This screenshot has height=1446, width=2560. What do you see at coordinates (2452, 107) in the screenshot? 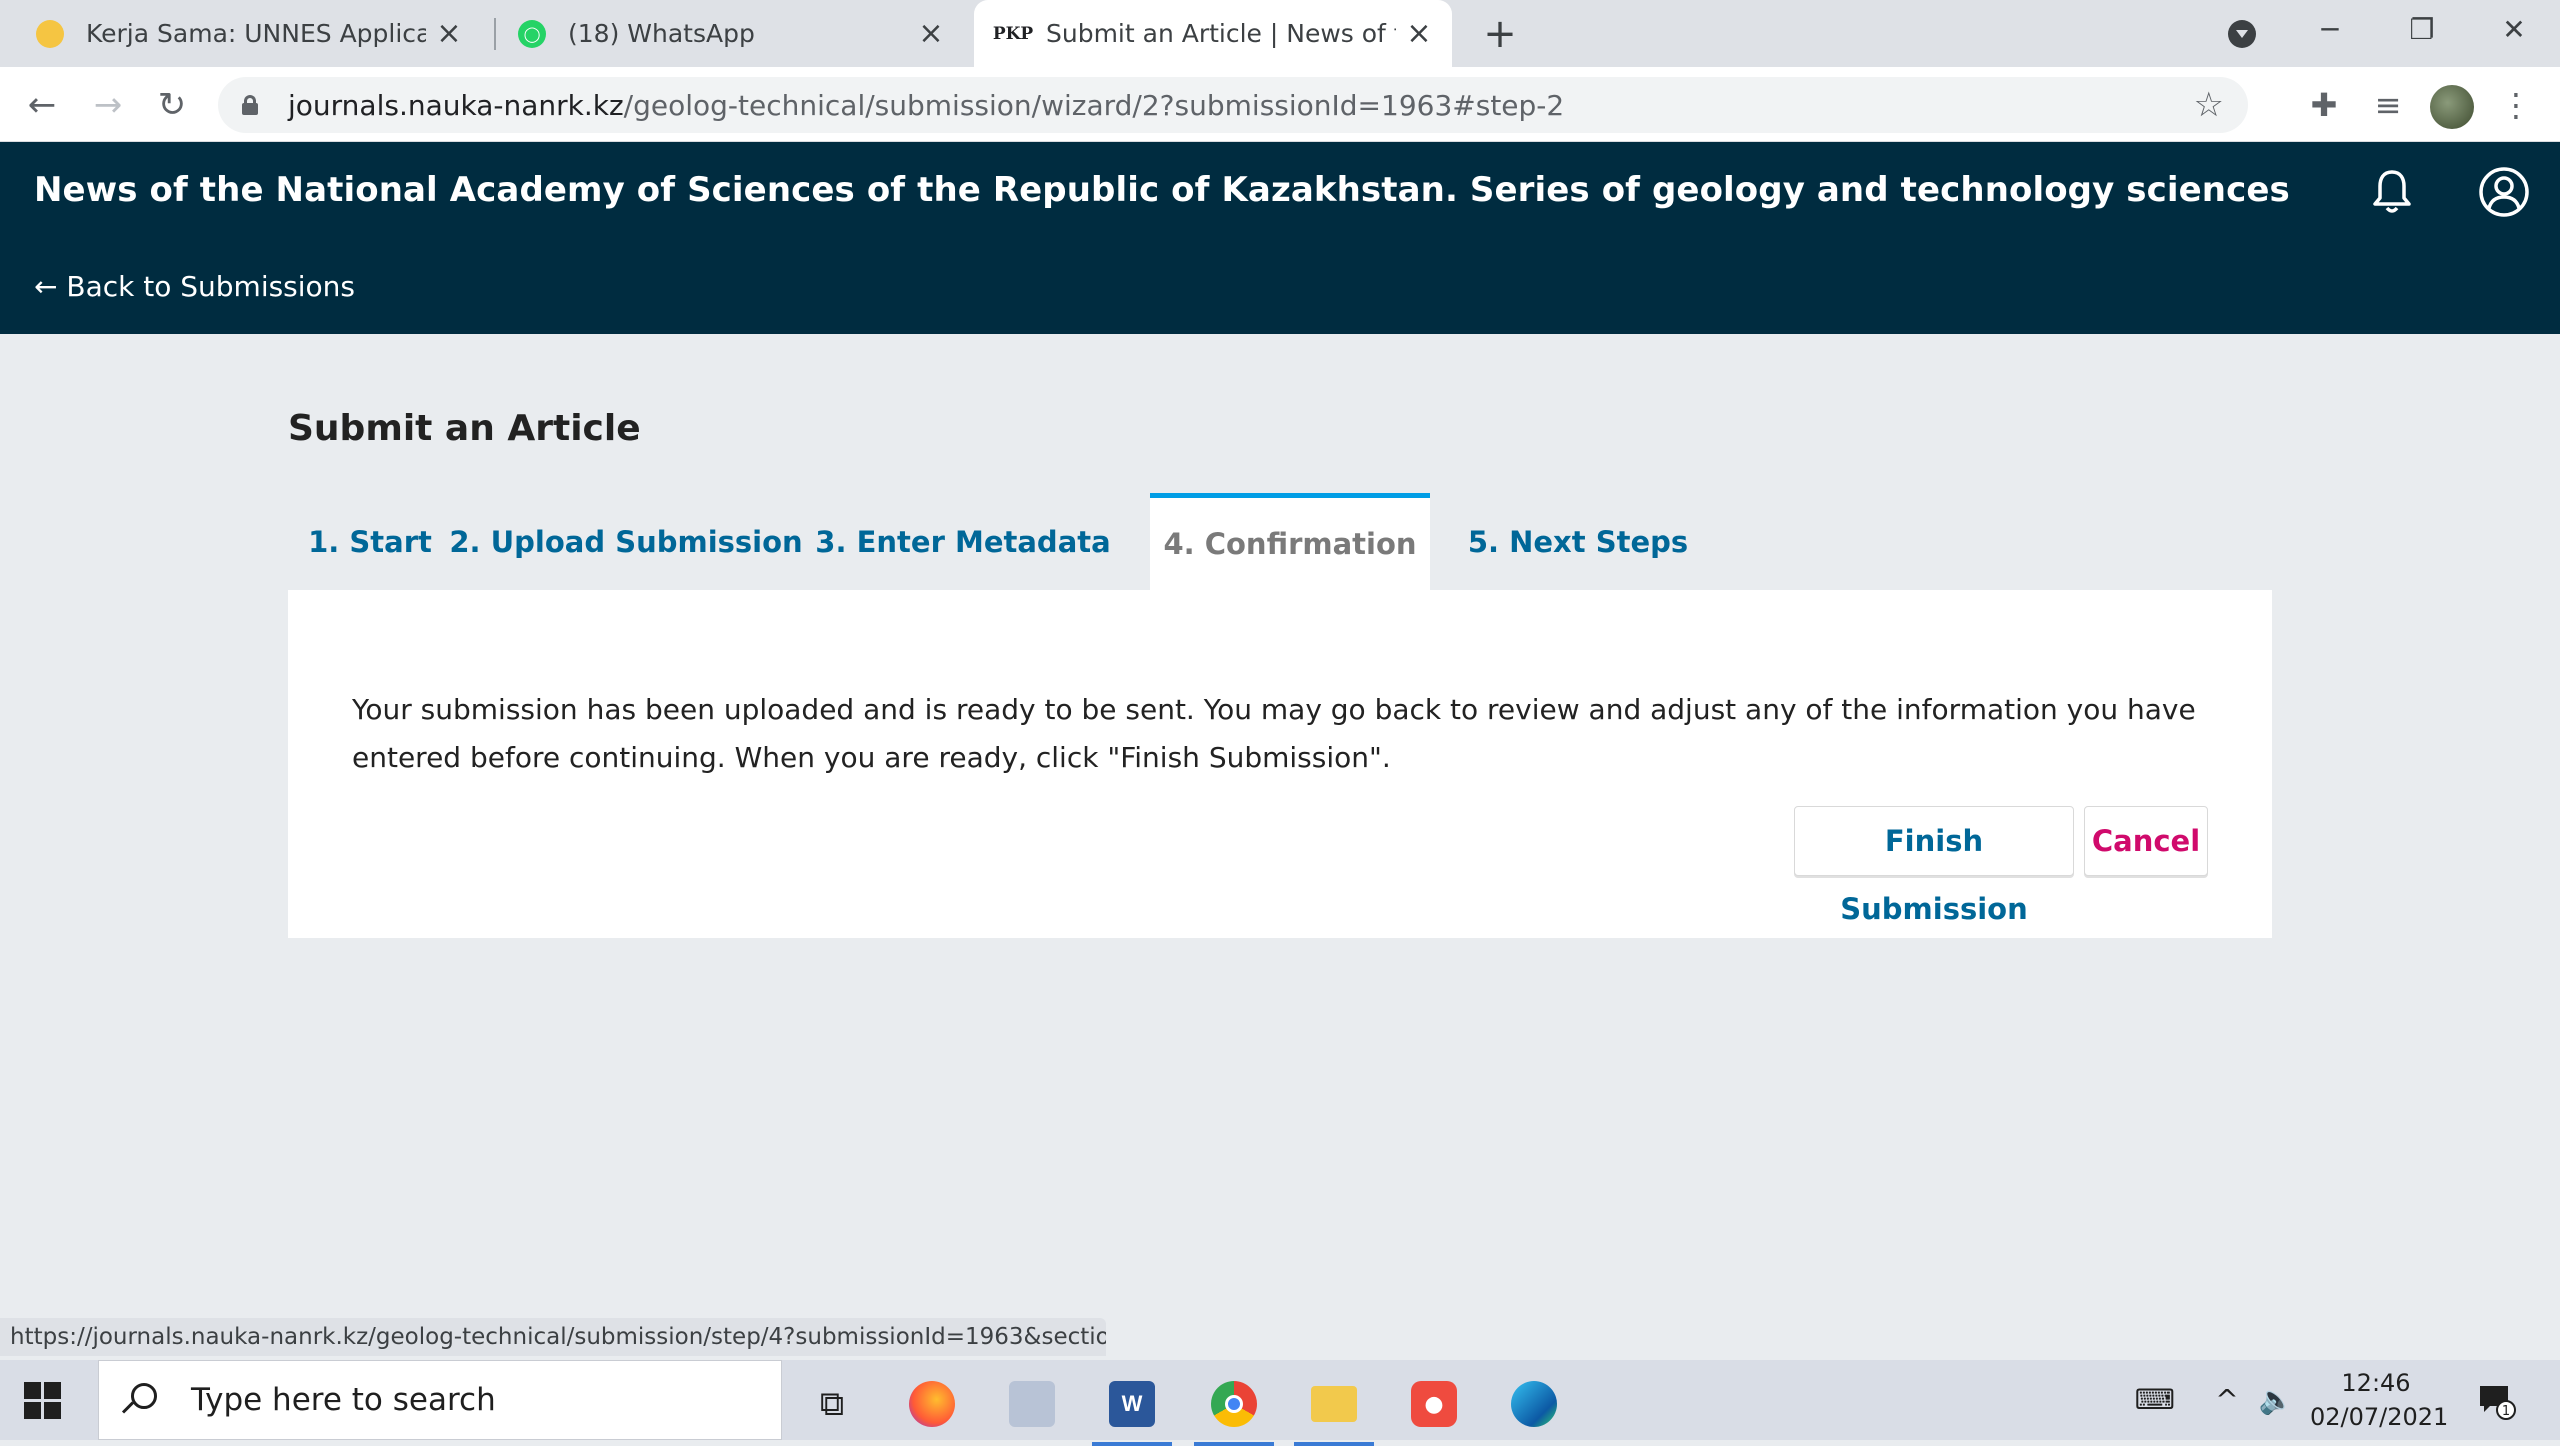
I see `browser-profile-avatar` at bounding box center [2452, 107].